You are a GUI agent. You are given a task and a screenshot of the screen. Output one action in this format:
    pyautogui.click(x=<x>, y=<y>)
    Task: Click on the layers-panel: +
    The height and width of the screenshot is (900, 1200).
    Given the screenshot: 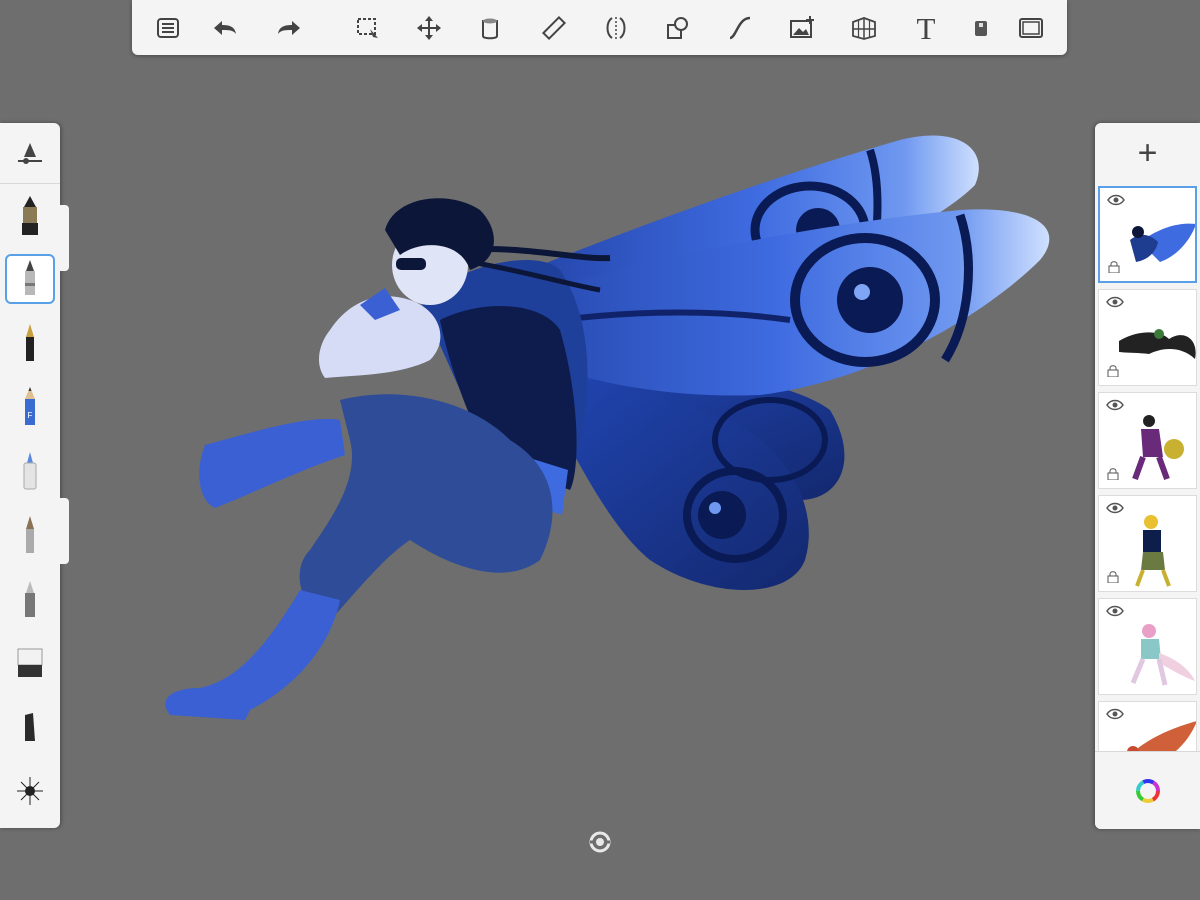 What is the action you would take?
    pyautogui.click(x=1147, y=476)
    